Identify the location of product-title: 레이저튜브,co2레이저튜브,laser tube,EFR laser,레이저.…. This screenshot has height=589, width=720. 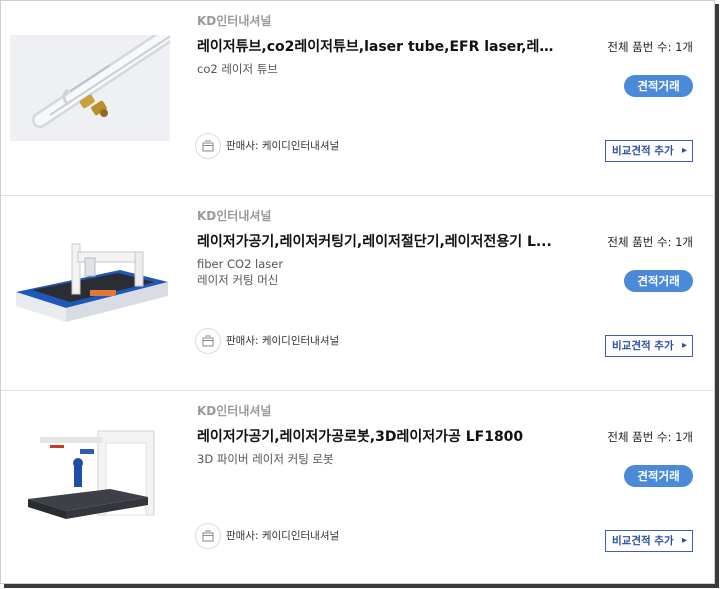
(381, 46).